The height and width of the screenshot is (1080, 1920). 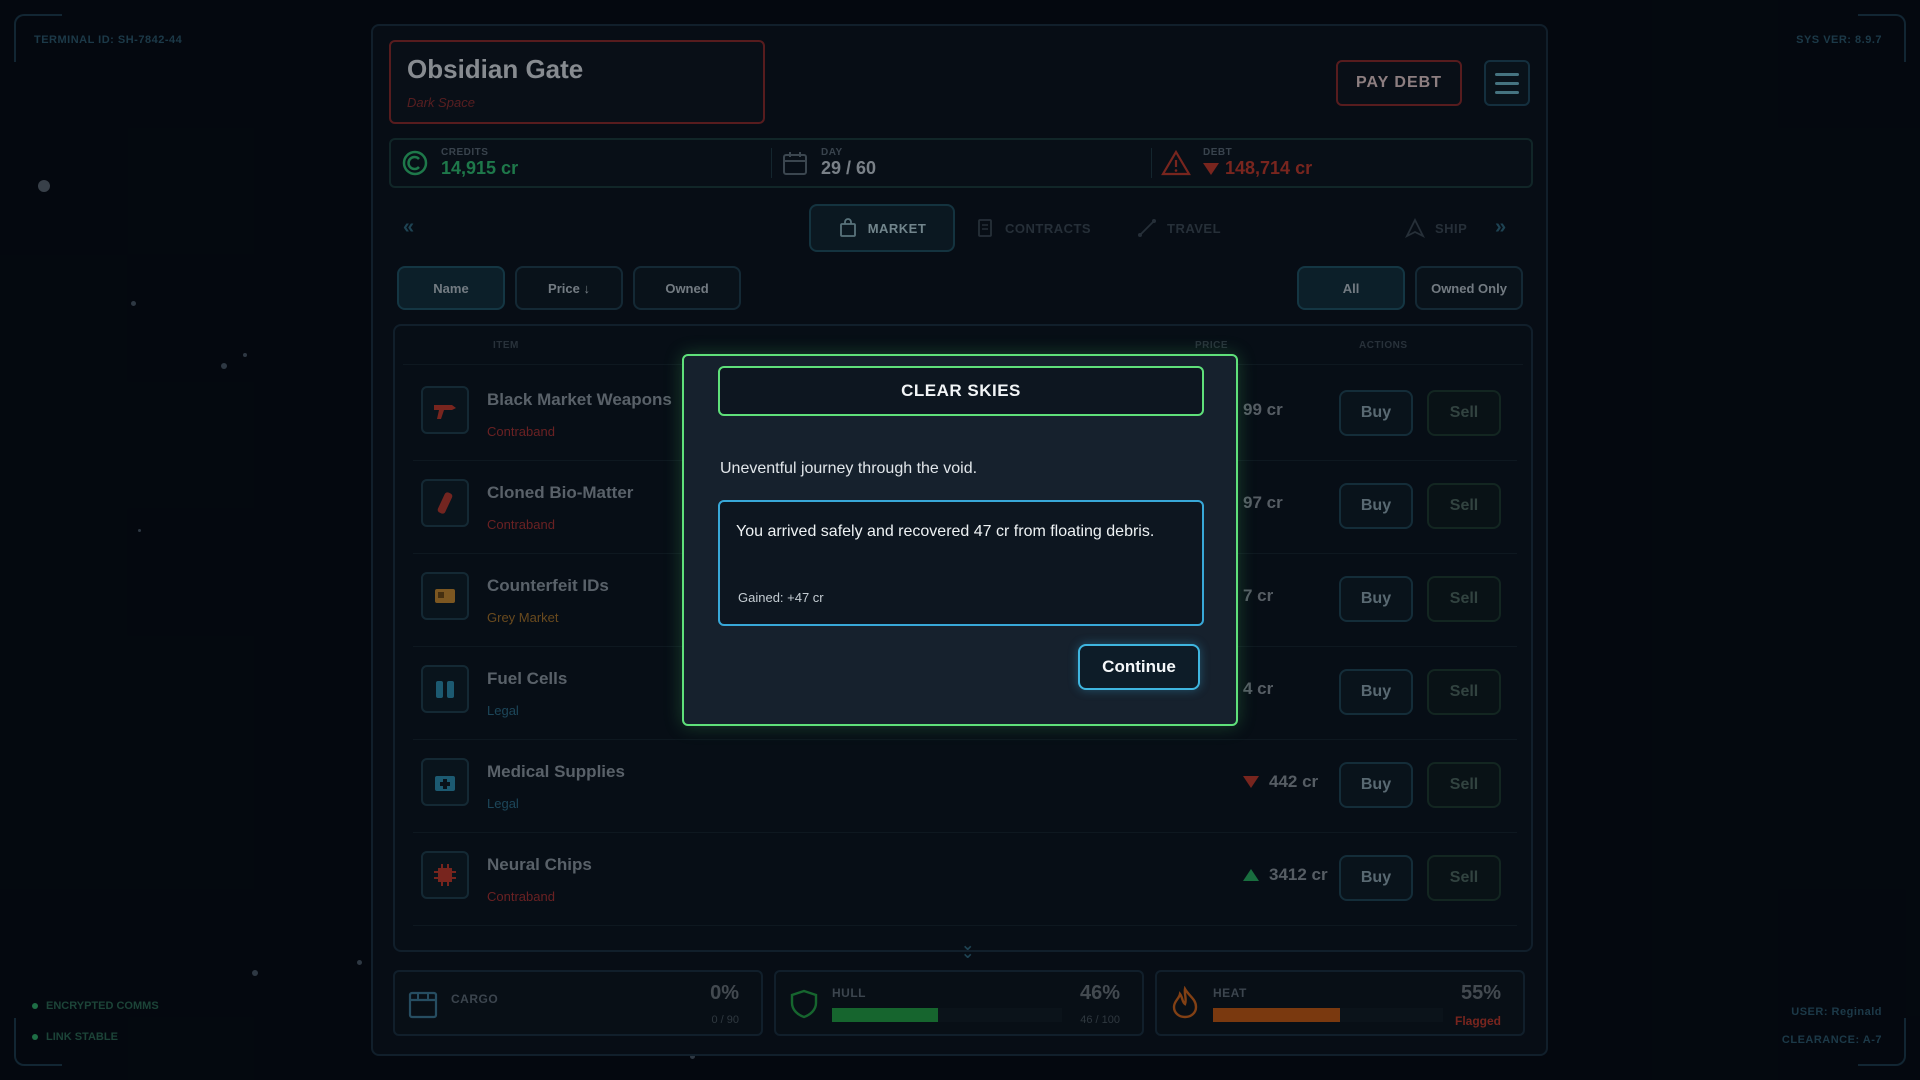 I want to click on modal-gained-text: Gained: +47 cr, so click(x=781, y=597).